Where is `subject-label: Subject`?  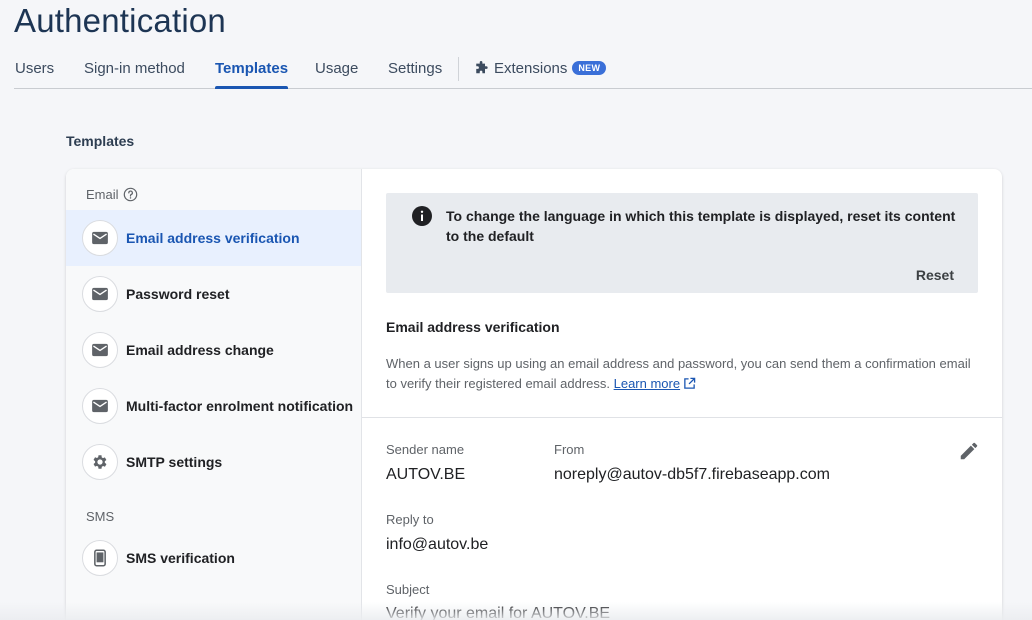 subject-label: Subject is located at coordinates (408, 589).